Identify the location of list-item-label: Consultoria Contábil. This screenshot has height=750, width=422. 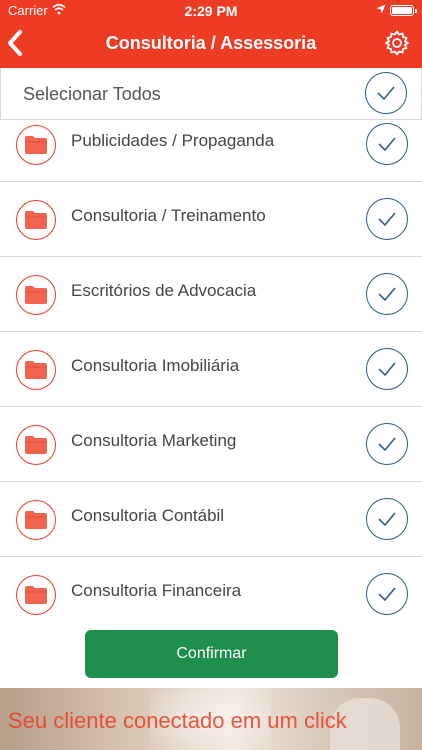
(148, 515).